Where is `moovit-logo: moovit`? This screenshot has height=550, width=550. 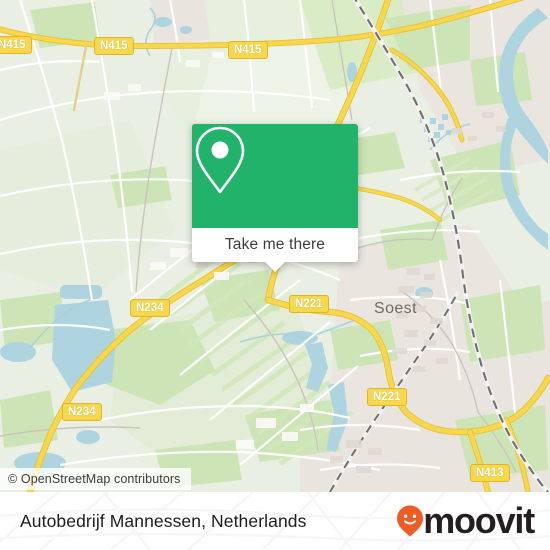
moovit-logo: moovit is located at coordinates (465, 520).